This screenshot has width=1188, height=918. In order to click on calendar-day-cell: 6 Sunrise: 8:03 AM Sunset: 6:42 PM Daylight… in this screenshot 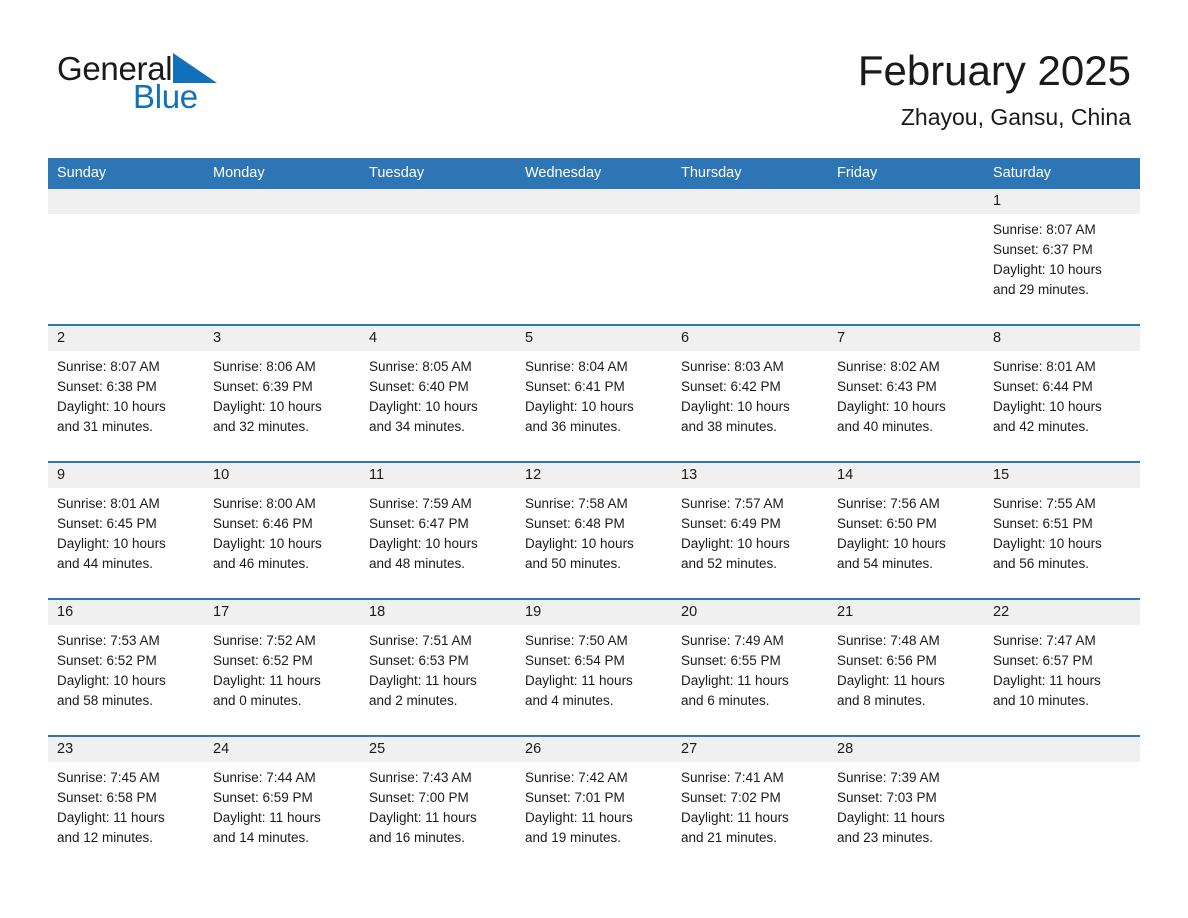, I will do `click(750, 390)`.